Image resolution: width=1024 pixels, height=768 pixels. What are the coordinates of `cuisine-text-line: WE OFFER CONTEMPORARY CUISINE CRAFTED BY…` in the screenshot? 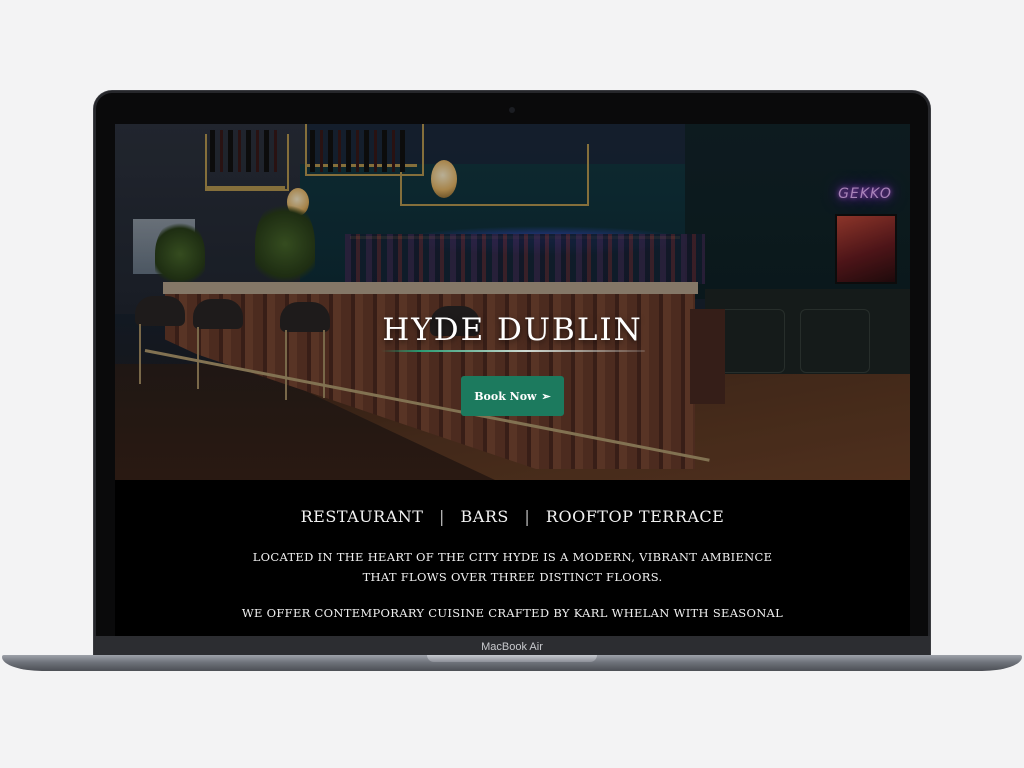 It's located at (512, 613).